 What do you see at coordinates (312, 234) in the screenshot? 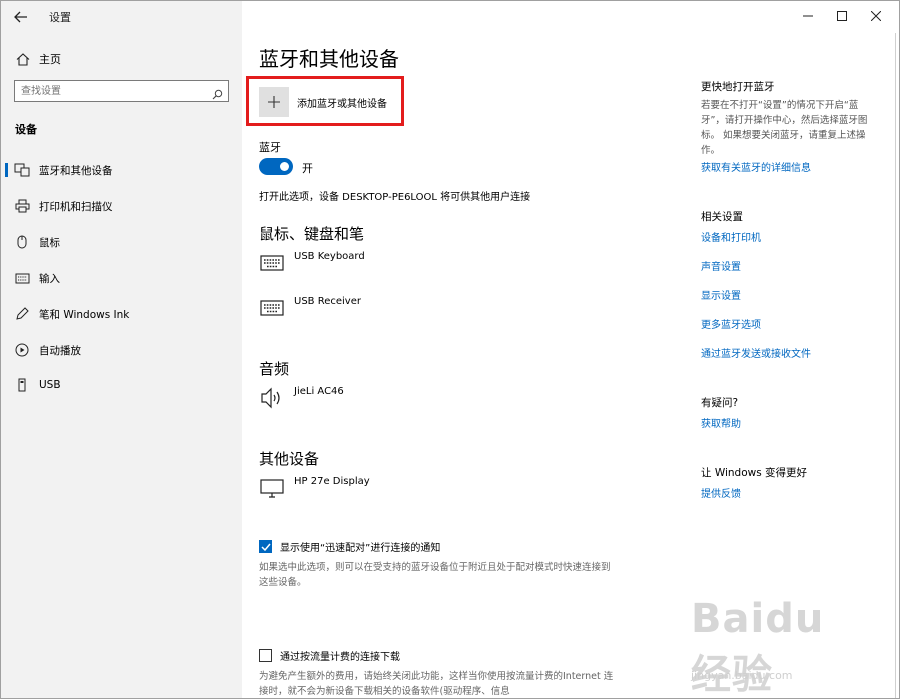
I see `section-heading-input: 鼠标、键盘和笔` at bounding box center [312, 234].